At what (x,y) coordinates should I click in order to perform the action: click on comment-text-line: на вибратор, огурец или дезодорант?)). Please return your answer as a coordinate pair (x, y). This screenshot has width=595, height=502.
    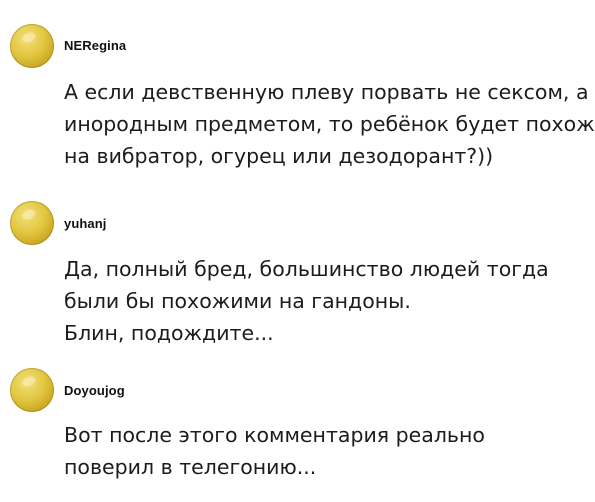
    Looking at the image, I should click on (279, 156).